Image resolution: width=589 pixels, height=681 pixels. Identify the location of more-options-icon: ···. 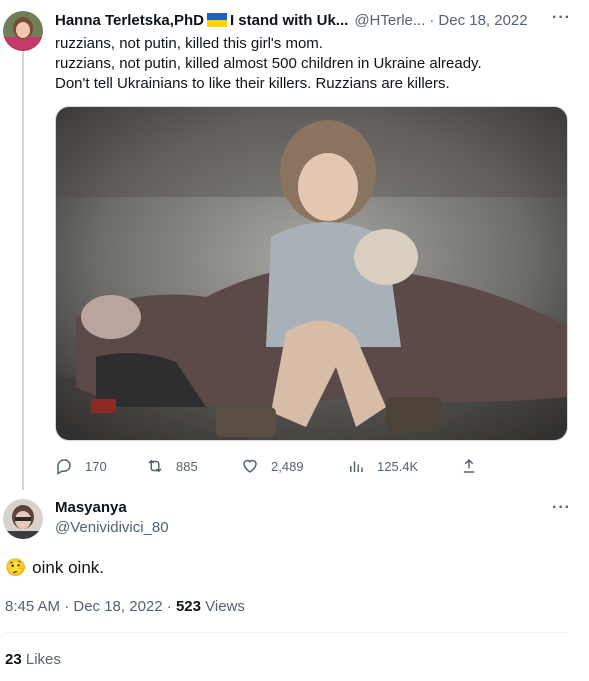
(561, 18).